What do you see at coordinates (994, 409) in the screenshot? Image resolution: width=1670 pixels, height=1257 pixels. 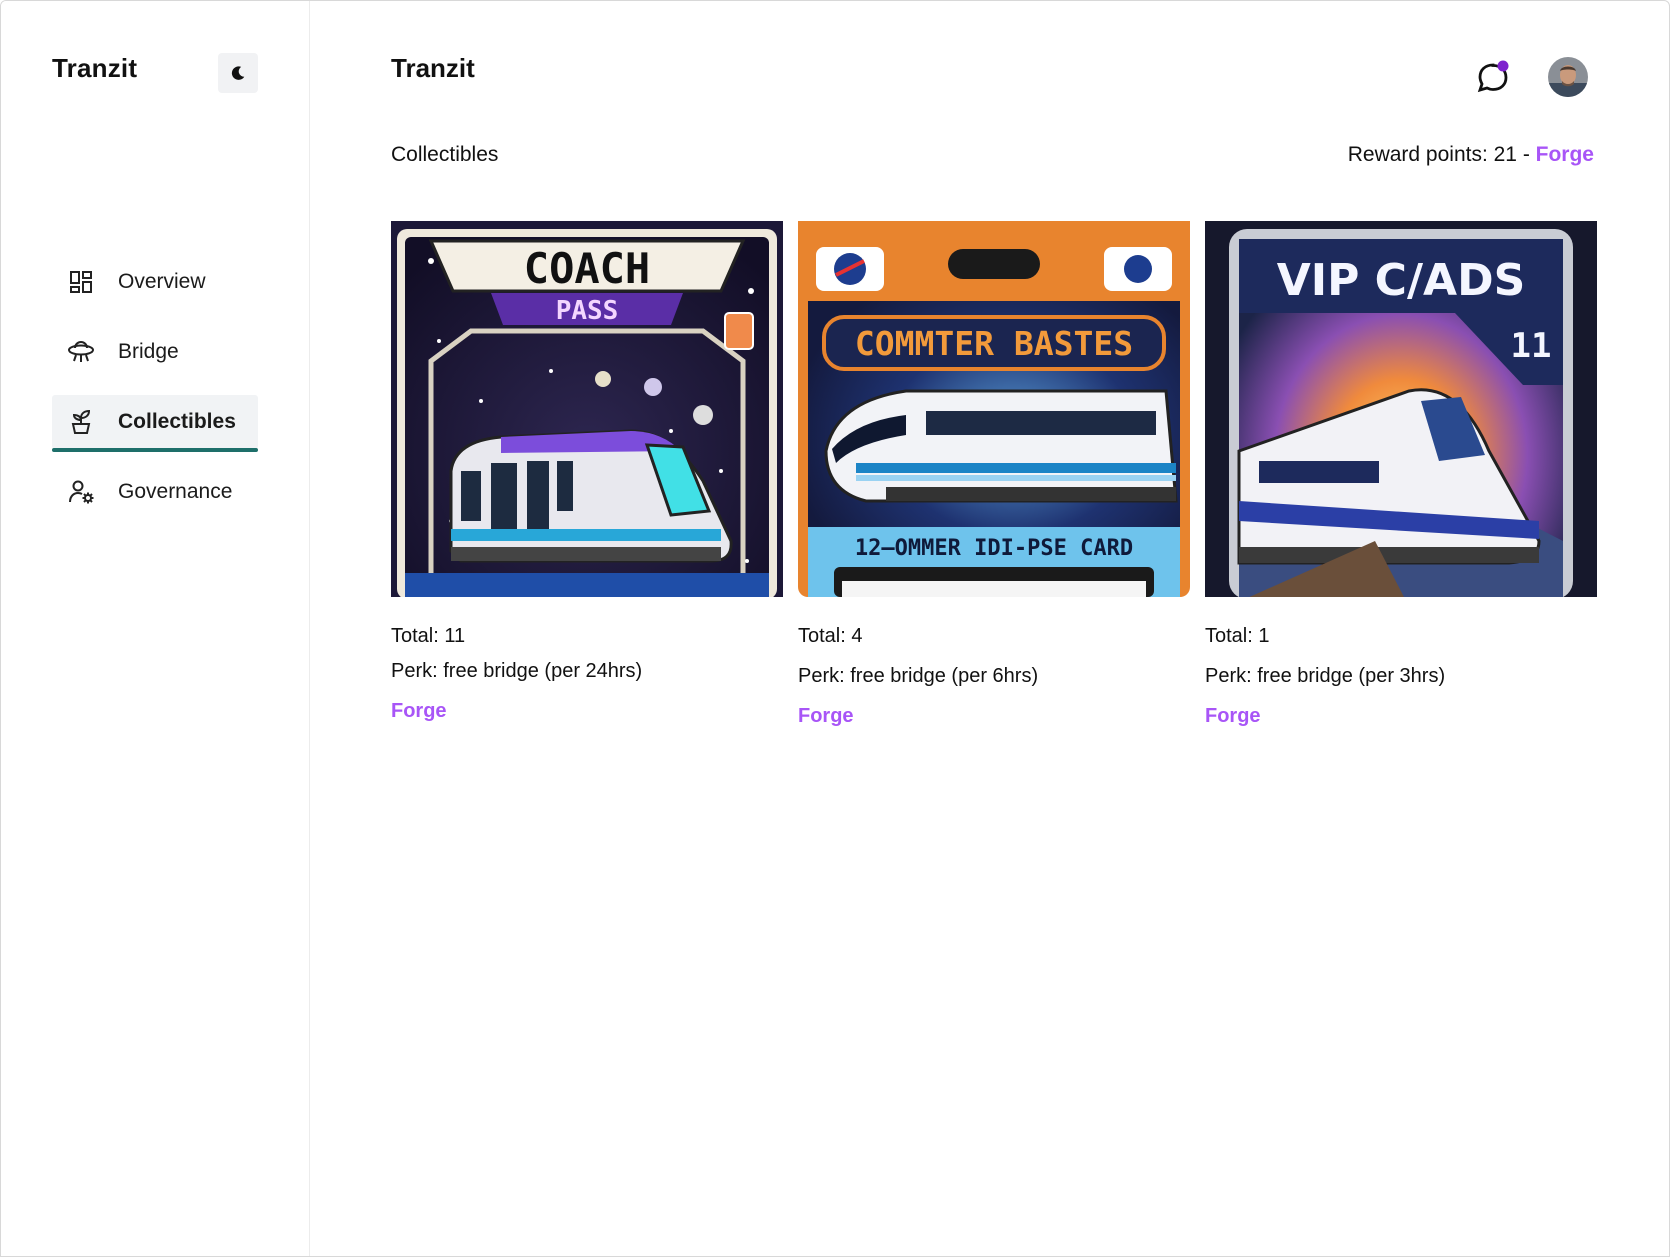 I see `commuter-card-image: COMMTER BASTES 12—OMMER IDI-PSE CARD` at bounding box center [994, 409].